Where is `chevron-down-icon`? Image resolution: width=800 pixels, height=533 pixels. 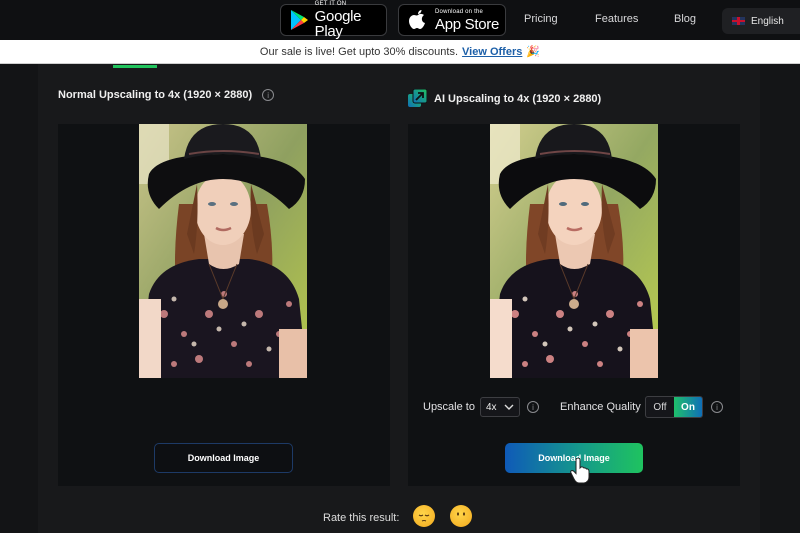
chevron-down-icon is located at coordinates (509, 408).